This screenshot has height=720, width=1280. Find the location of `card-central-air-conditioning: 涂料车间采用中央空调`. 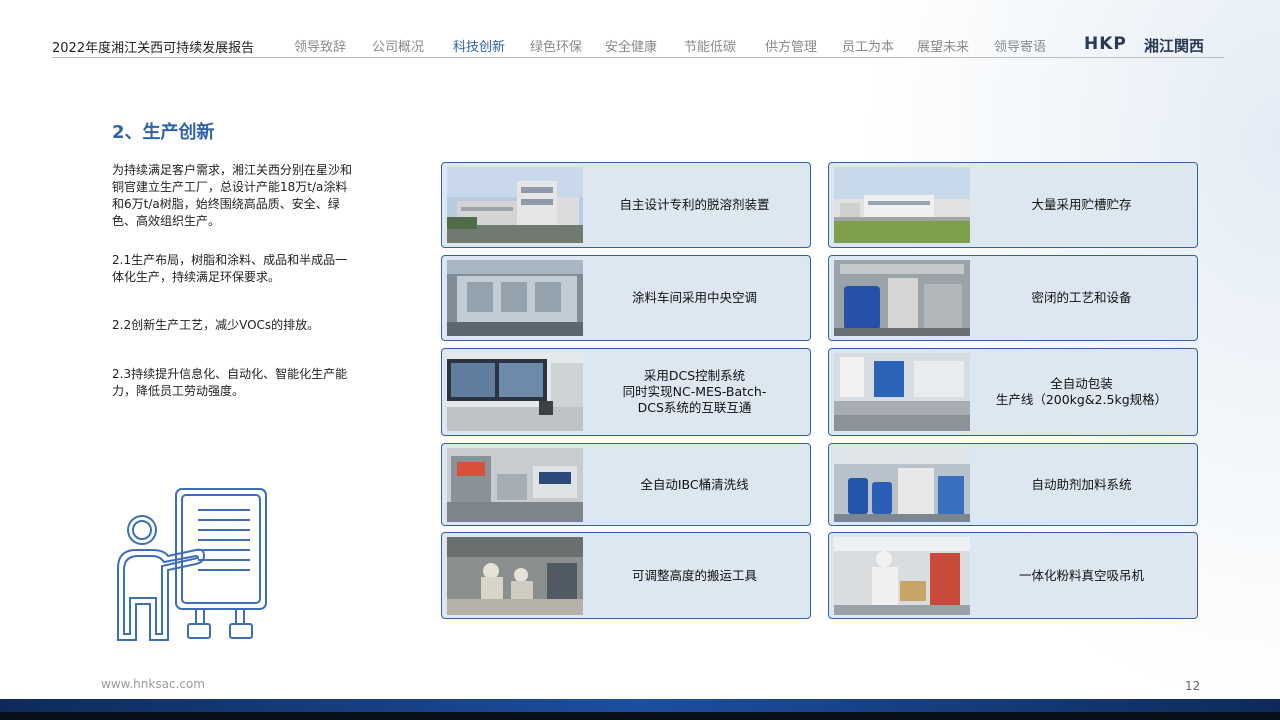

card-central-air-conditioning: 涂料车间采用中央空调 is located at coordinates (626, 298).